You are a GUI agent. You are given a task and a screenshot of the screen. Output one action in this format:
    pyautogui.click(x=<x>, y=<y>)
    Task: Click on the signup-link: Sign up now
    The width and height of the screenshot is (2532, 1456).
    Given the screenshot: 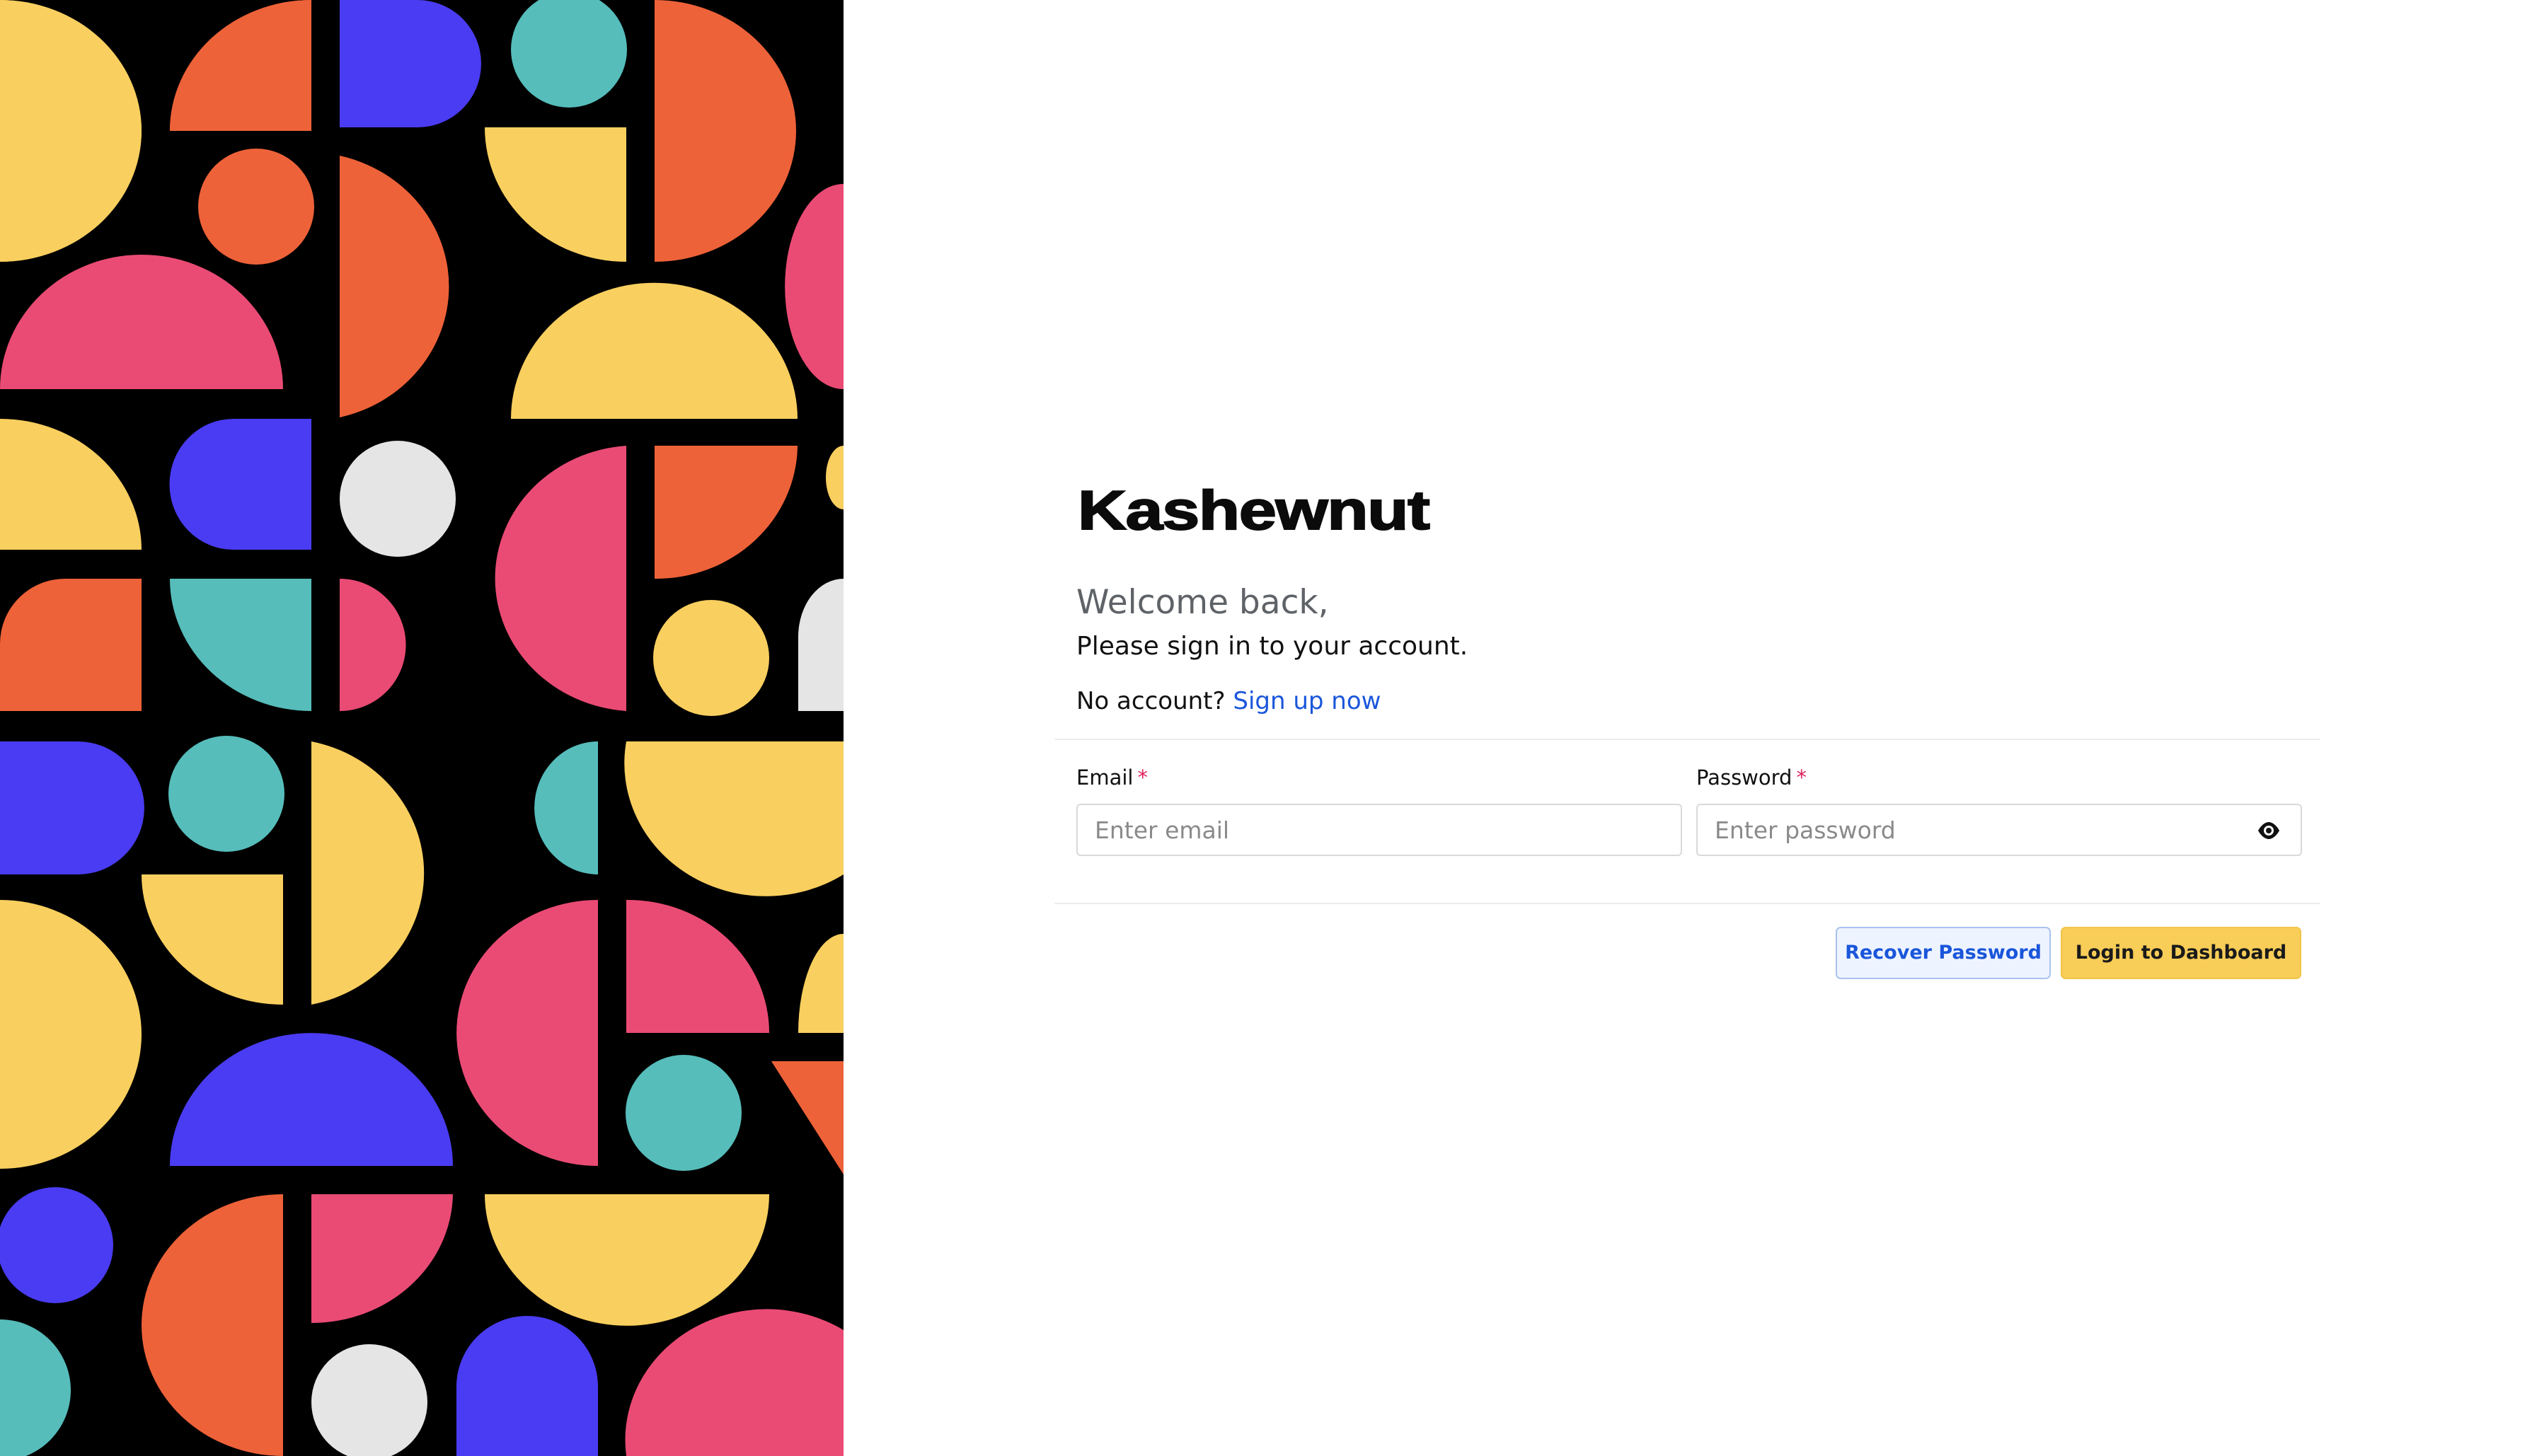 What is the action you would take?
    pyautogui.click(x=1307, y=701)
    